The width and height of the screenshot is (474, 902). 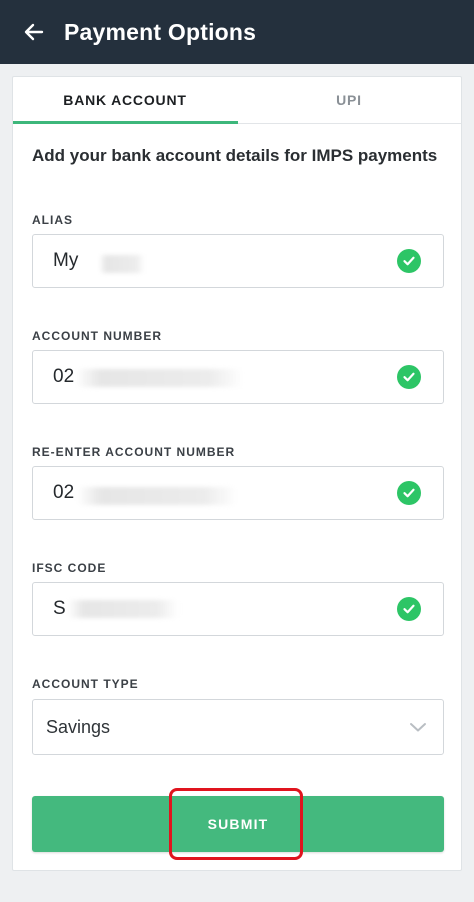 I want to click on alias-label: ALIAS, so click(x=52, y=220).